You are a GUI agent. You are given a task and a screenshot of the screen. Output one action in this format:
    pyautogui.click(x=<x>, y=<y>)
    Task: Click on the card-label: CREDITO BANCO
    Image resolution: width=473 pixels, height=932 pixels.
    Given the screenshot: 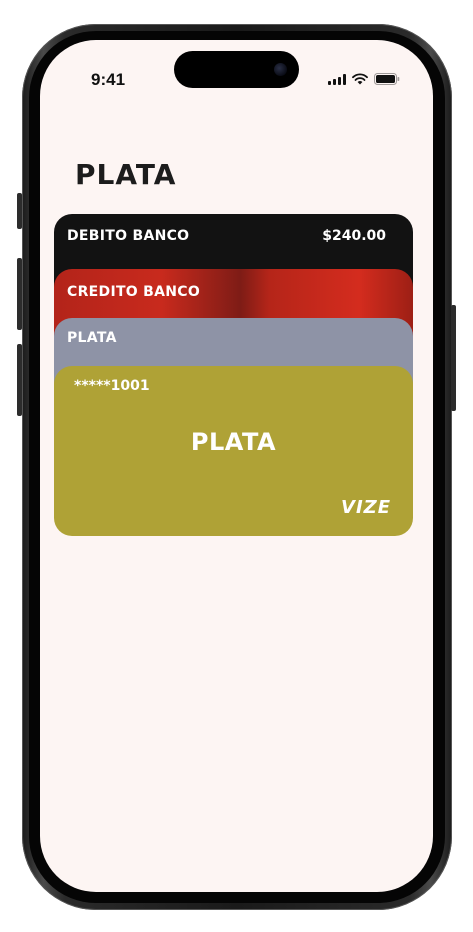 What is the action you would take?
    pyautogui.click(x=134, y=292)
    